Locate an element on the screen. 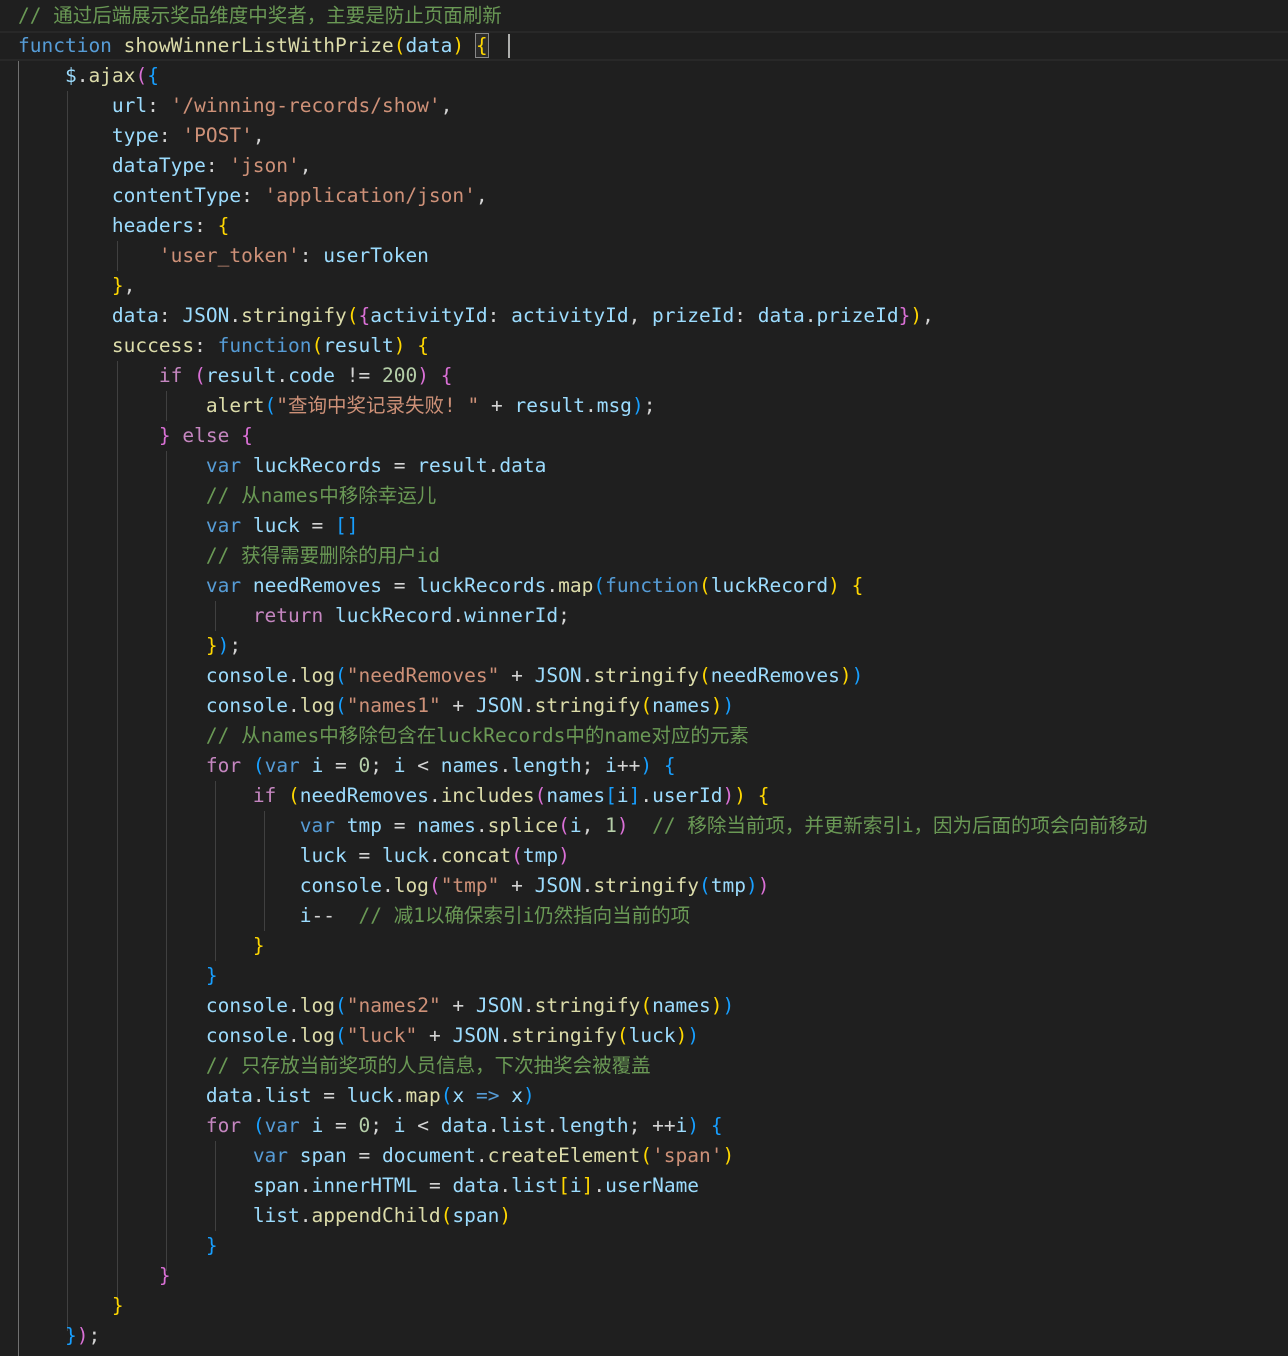  code-line: headers: { is located at coordinates (123, 226).